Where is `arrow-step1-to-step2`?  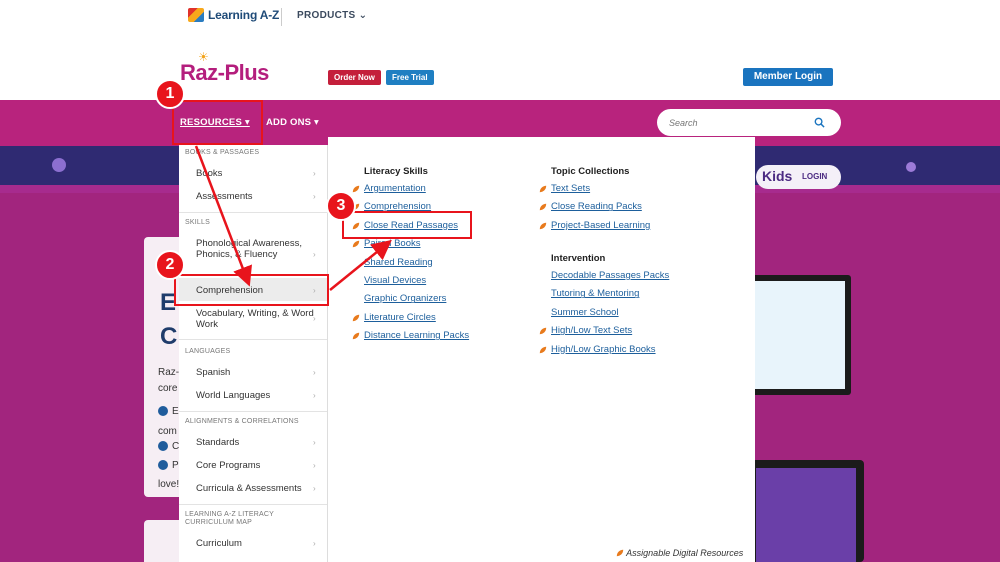 arrow-step1-to-step2 is located at coordinates (223, 216).